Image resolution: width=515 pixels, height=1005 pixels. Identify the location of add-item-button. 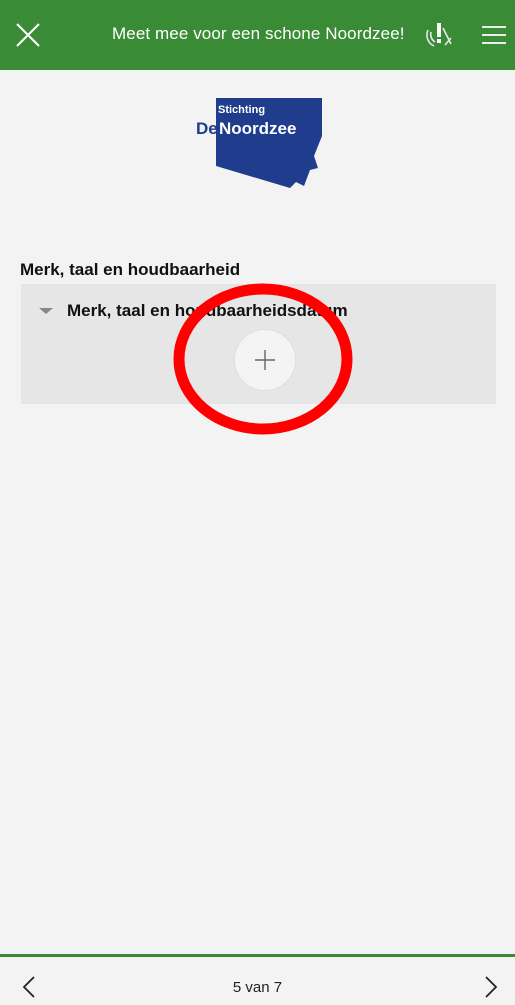
(265, 360).